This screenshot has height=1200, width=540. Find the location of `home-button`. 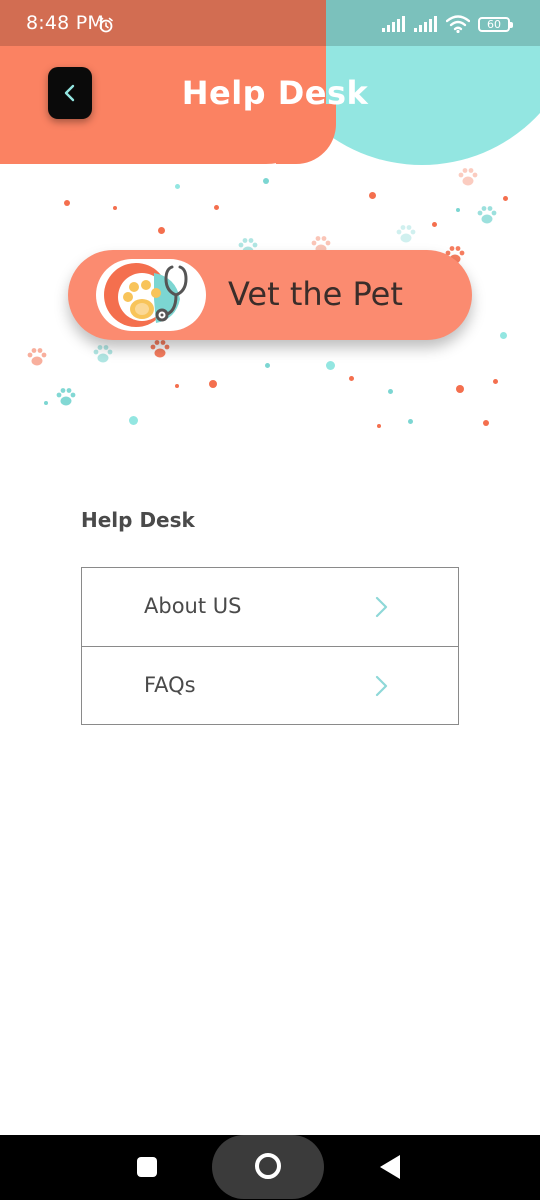

home-button is located at coordinates (268, 1166).